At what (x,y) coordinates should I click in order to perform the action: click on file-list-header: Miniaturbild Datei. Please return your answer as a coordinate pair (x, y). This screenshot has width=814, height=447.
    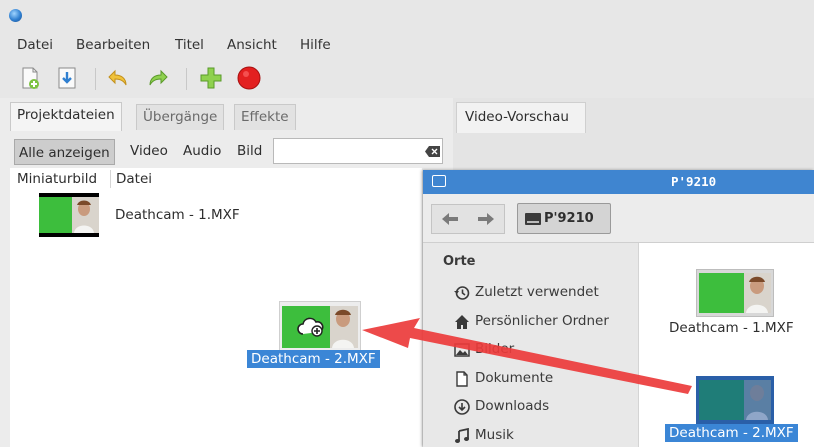
    Looking at the image, I should click on (216, 179).